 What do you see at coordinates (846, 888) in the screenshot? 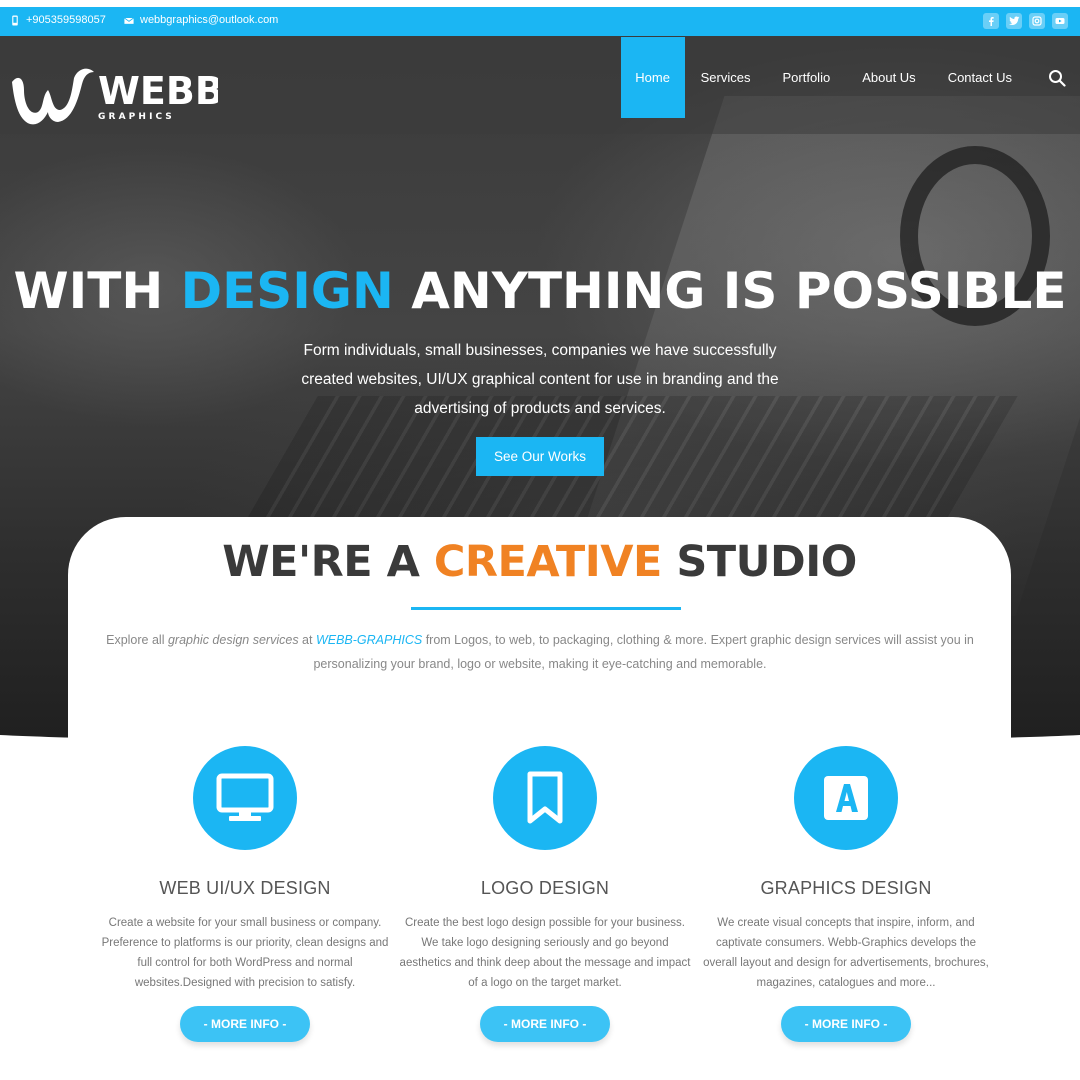
I see `service-title: GRAPHICS DESIGN` at bounding box center [846, 888].